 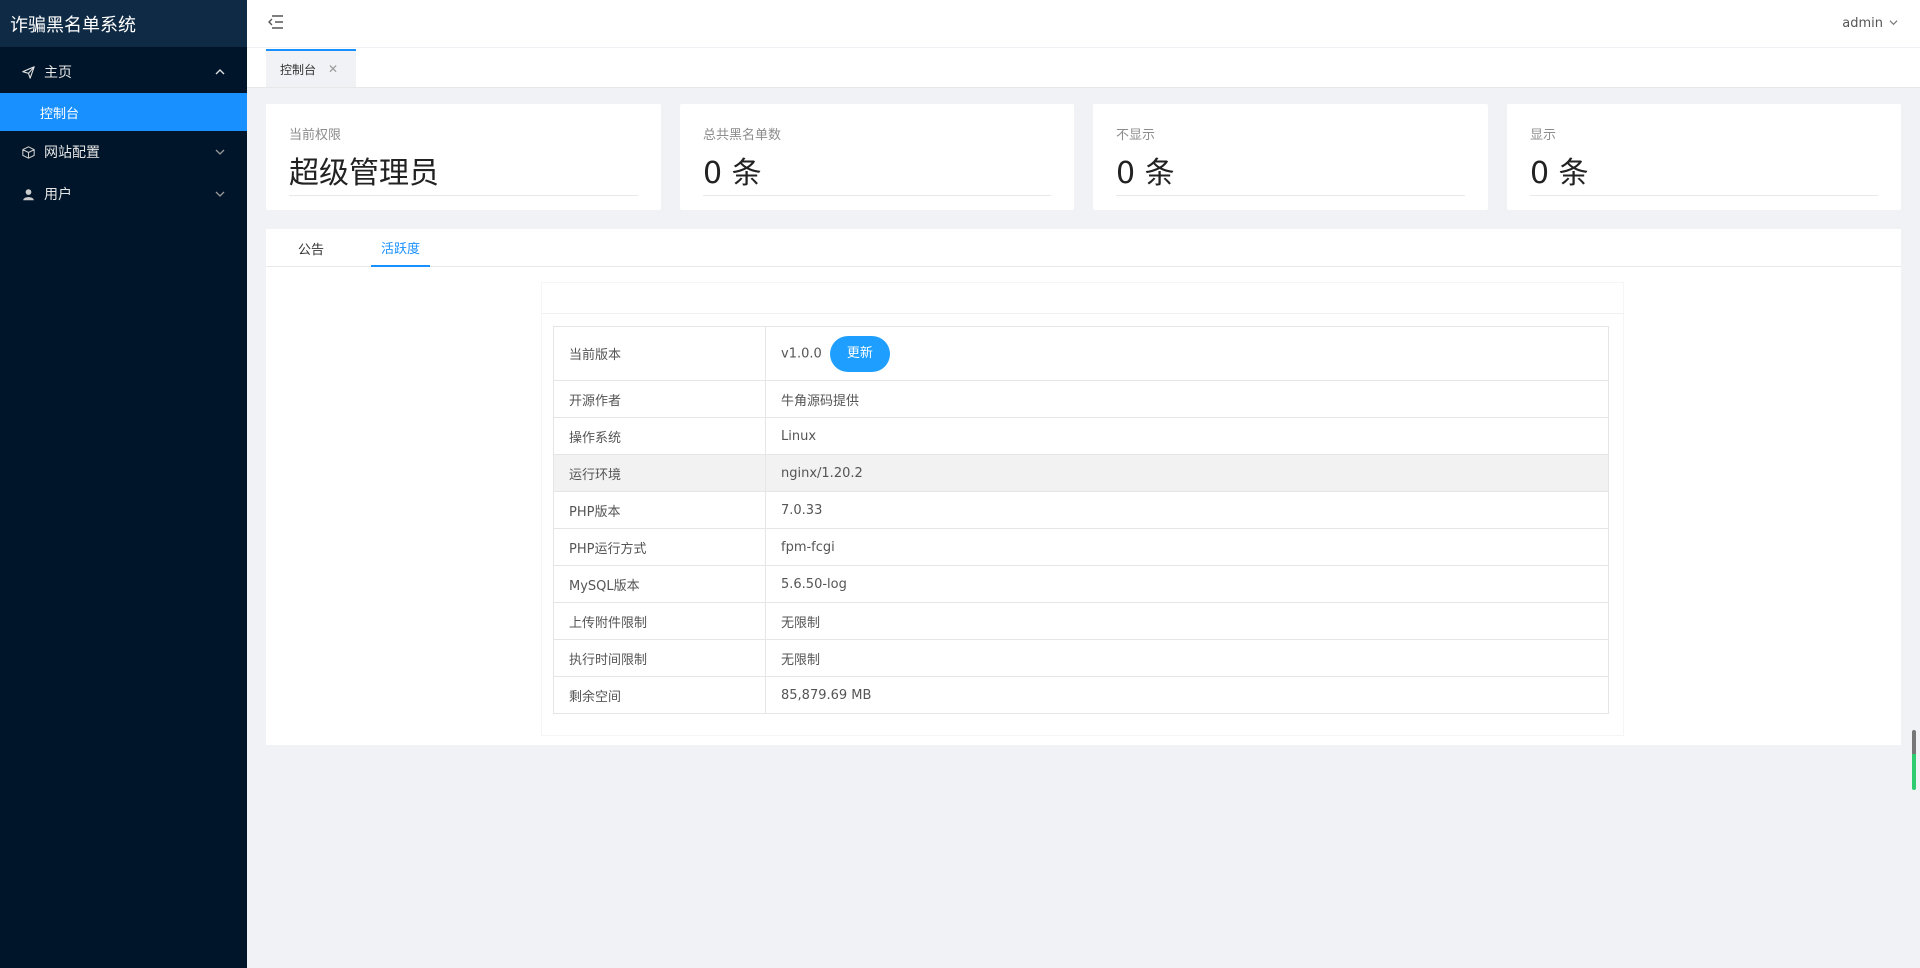 I want to click on update-button: 更新, so click(x=859, y=353).